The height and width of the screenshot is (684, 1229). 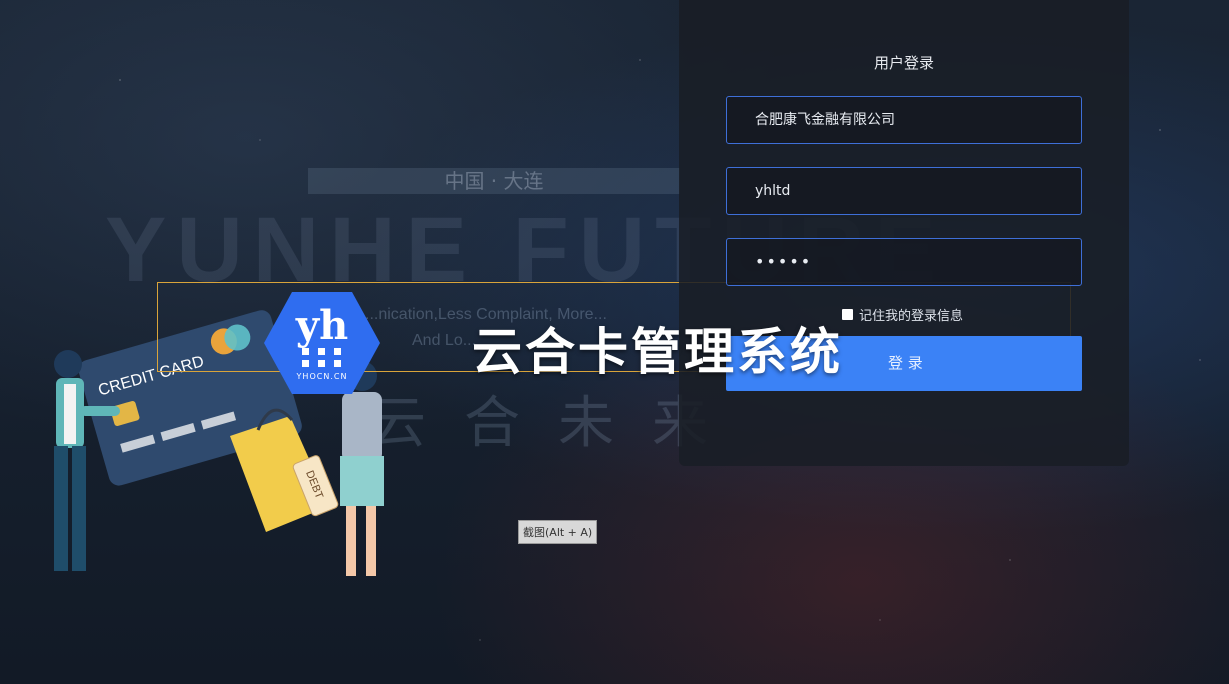 I want to click on screenshot-tooltip: 截图(Alt + A), so click(x=558, y=532).